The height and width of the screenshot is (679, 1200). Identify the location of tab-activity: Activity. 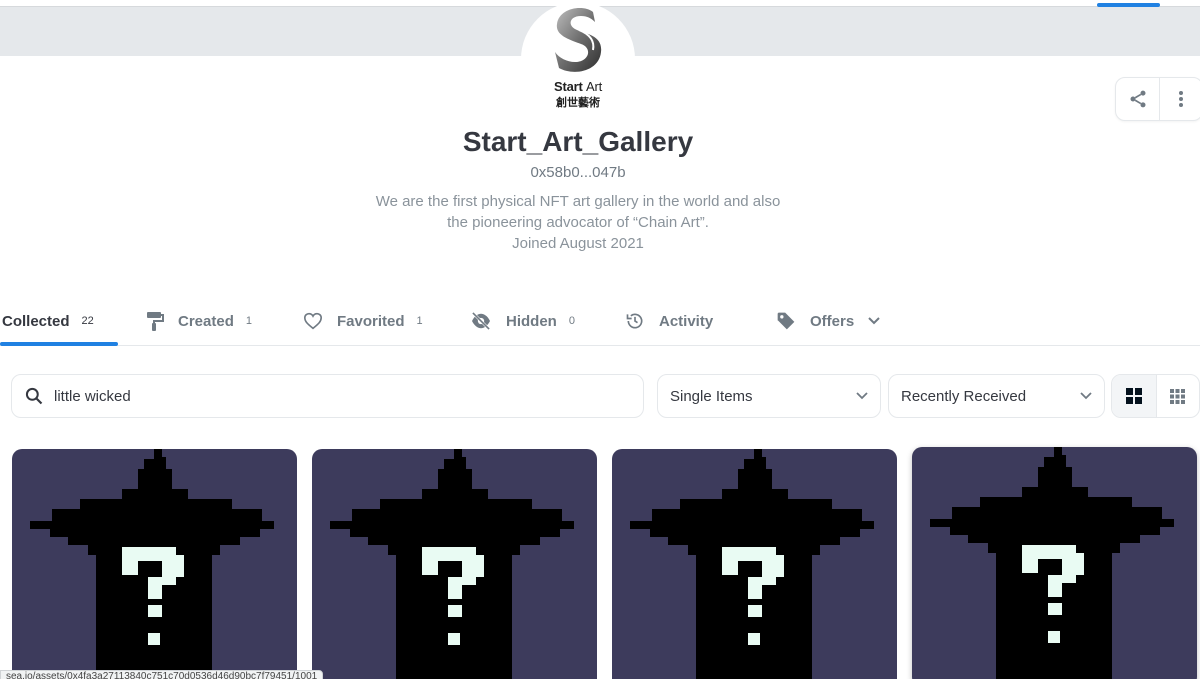
(669, 321).